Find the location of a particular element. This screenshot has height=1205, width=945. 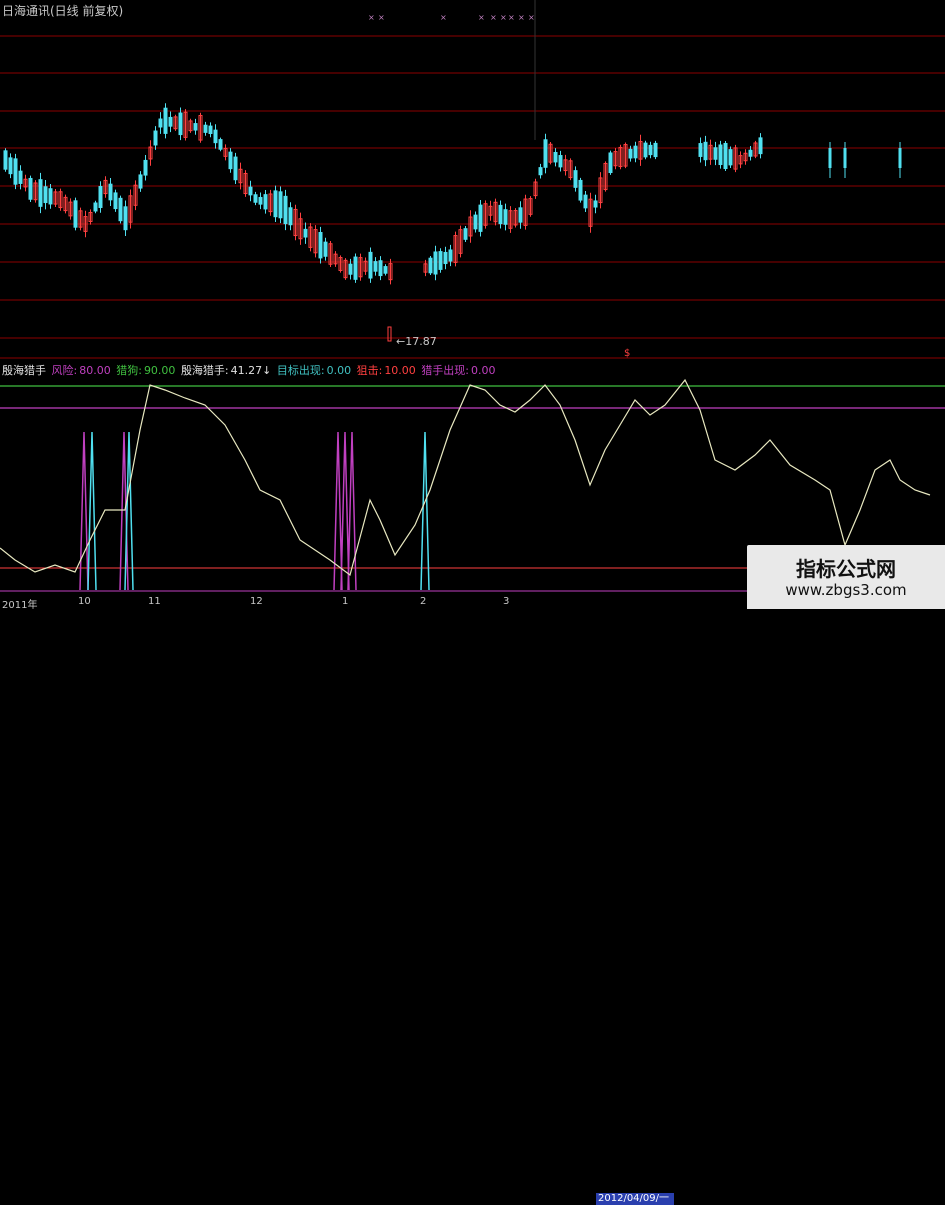

watermark-url: www.zbgs3.com is located at coordinates (846, 590).